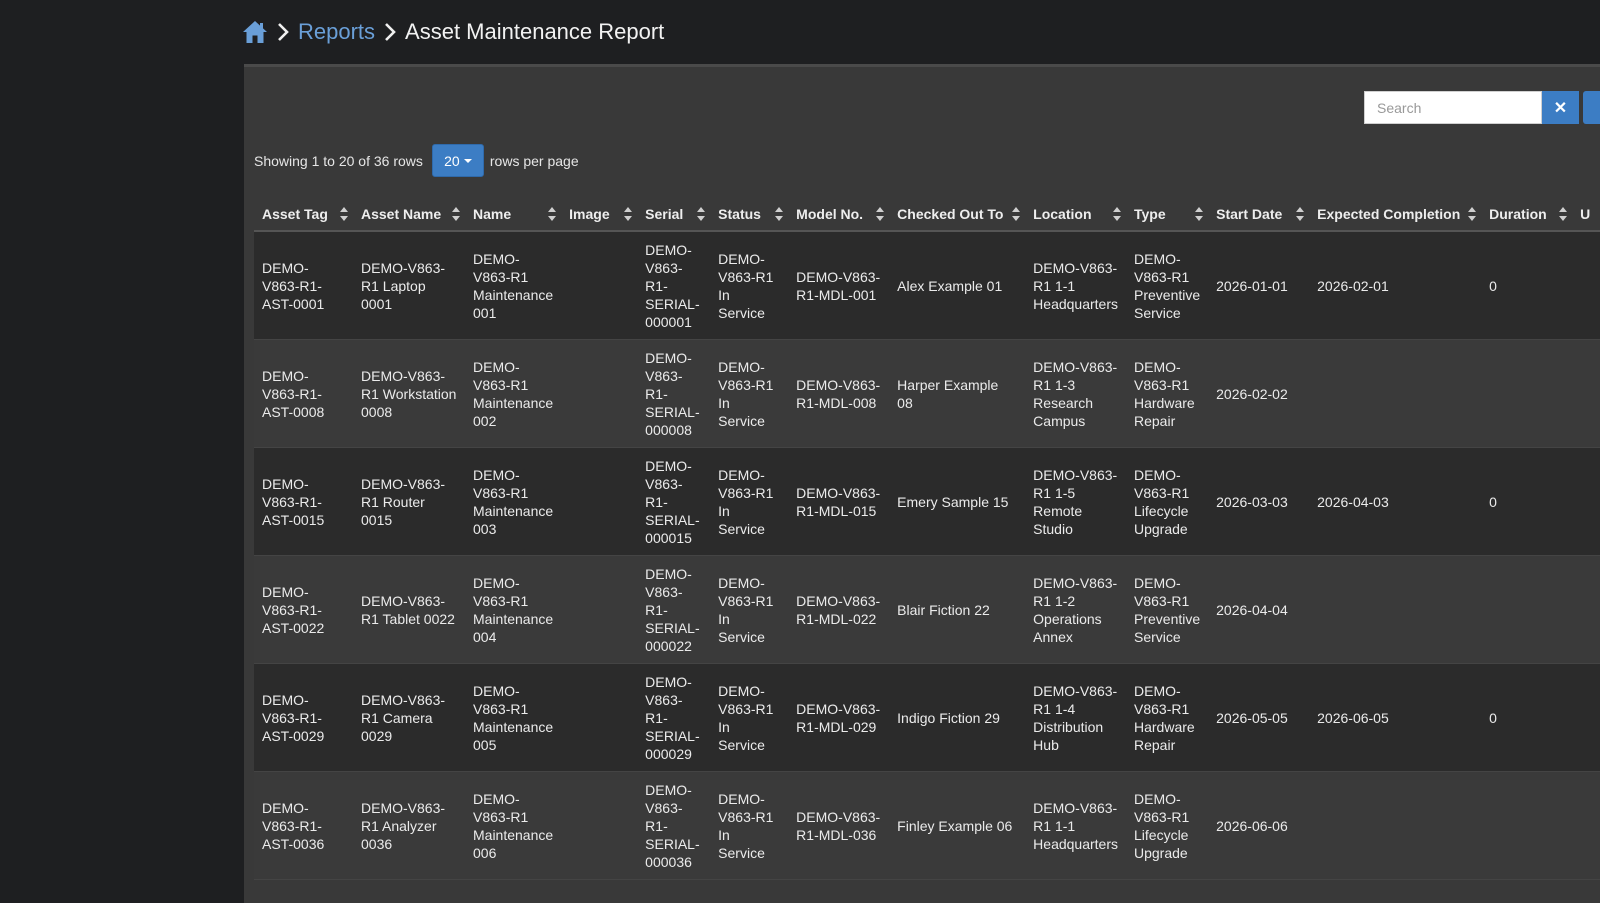  Describe the element at coordinates (839, 393) in the screenshot. I see `cell-model-no: DEMO-V863-R1-MDL-008` at that location.